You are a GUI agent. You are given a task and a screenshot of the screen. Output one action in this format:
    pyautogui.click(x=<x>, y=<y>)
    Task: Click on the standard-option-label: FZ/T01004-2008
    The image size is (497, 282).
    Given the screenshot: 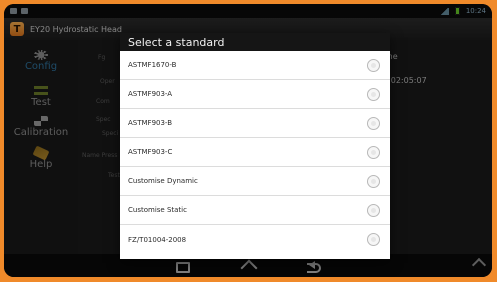 What is the action you would take?
    pyautogui.click(x=157, y=239)
    